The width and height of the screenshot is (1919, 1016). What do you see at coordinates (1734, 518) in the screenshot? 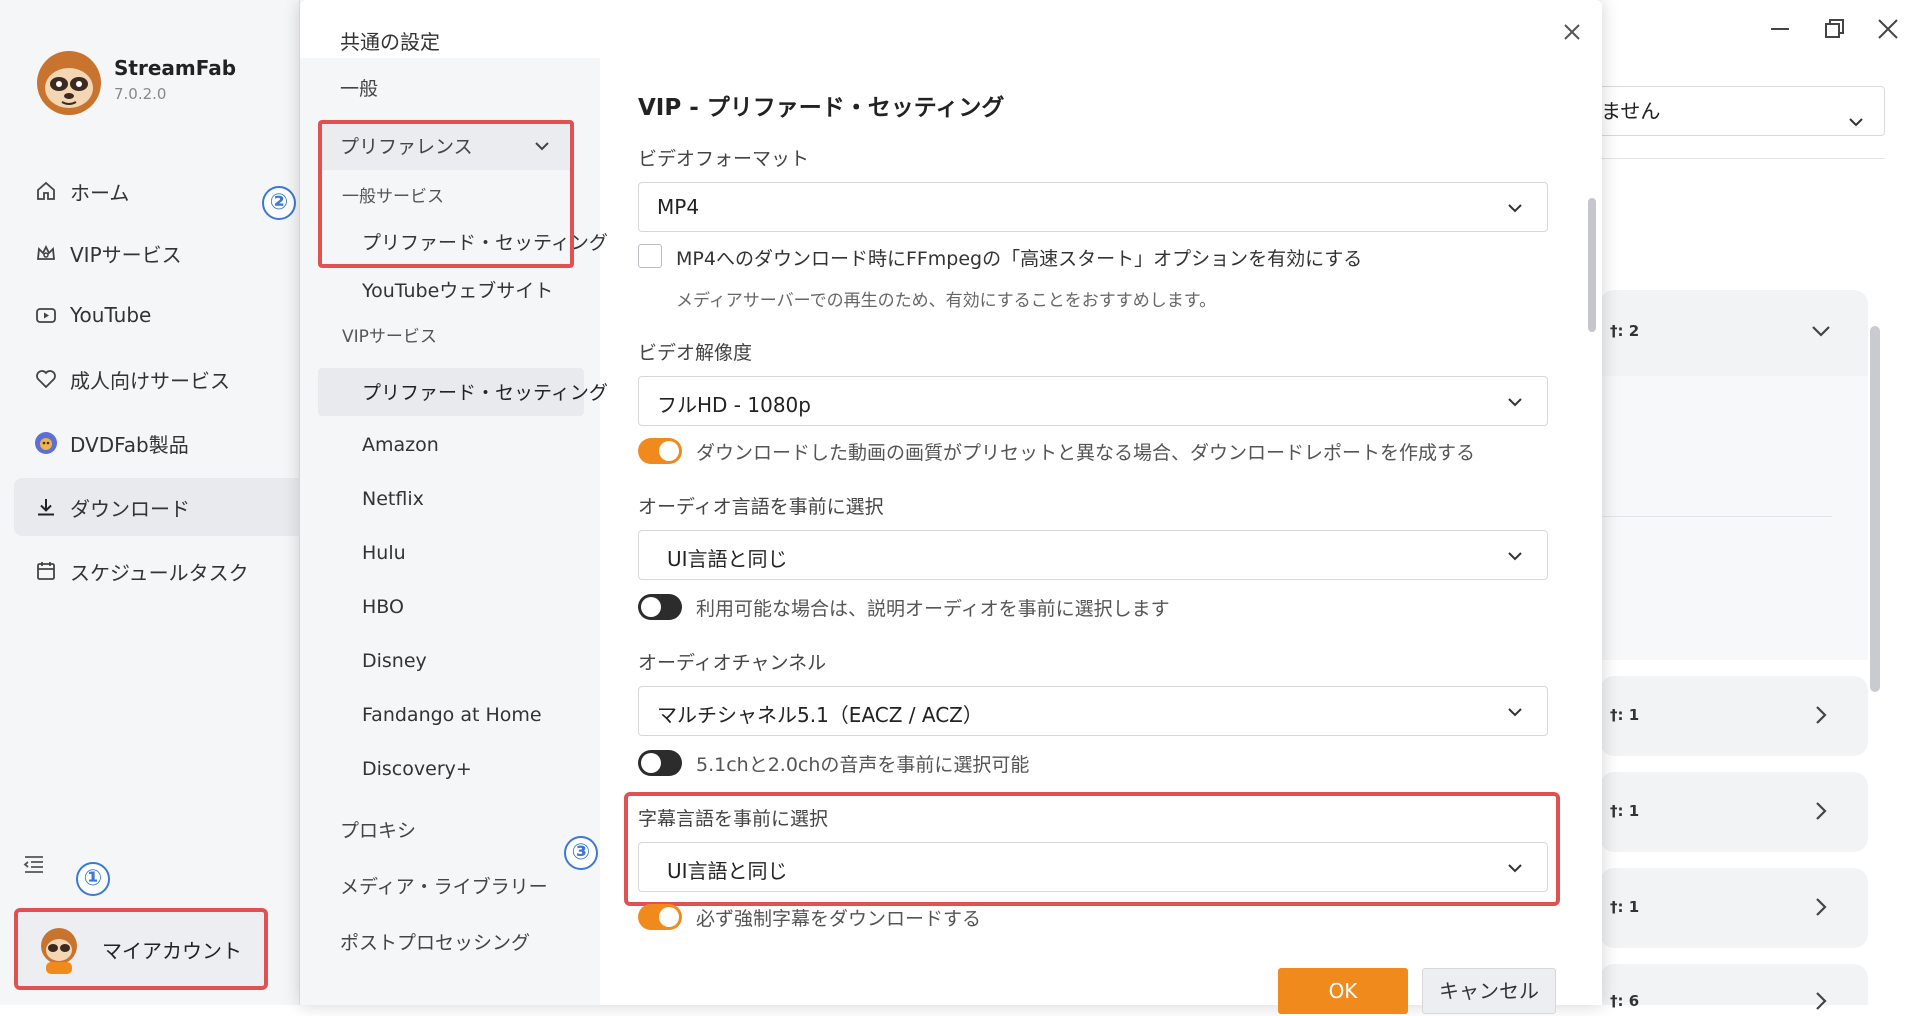
I see `task-card-expanded-area` at bounding box center [1734, 518].